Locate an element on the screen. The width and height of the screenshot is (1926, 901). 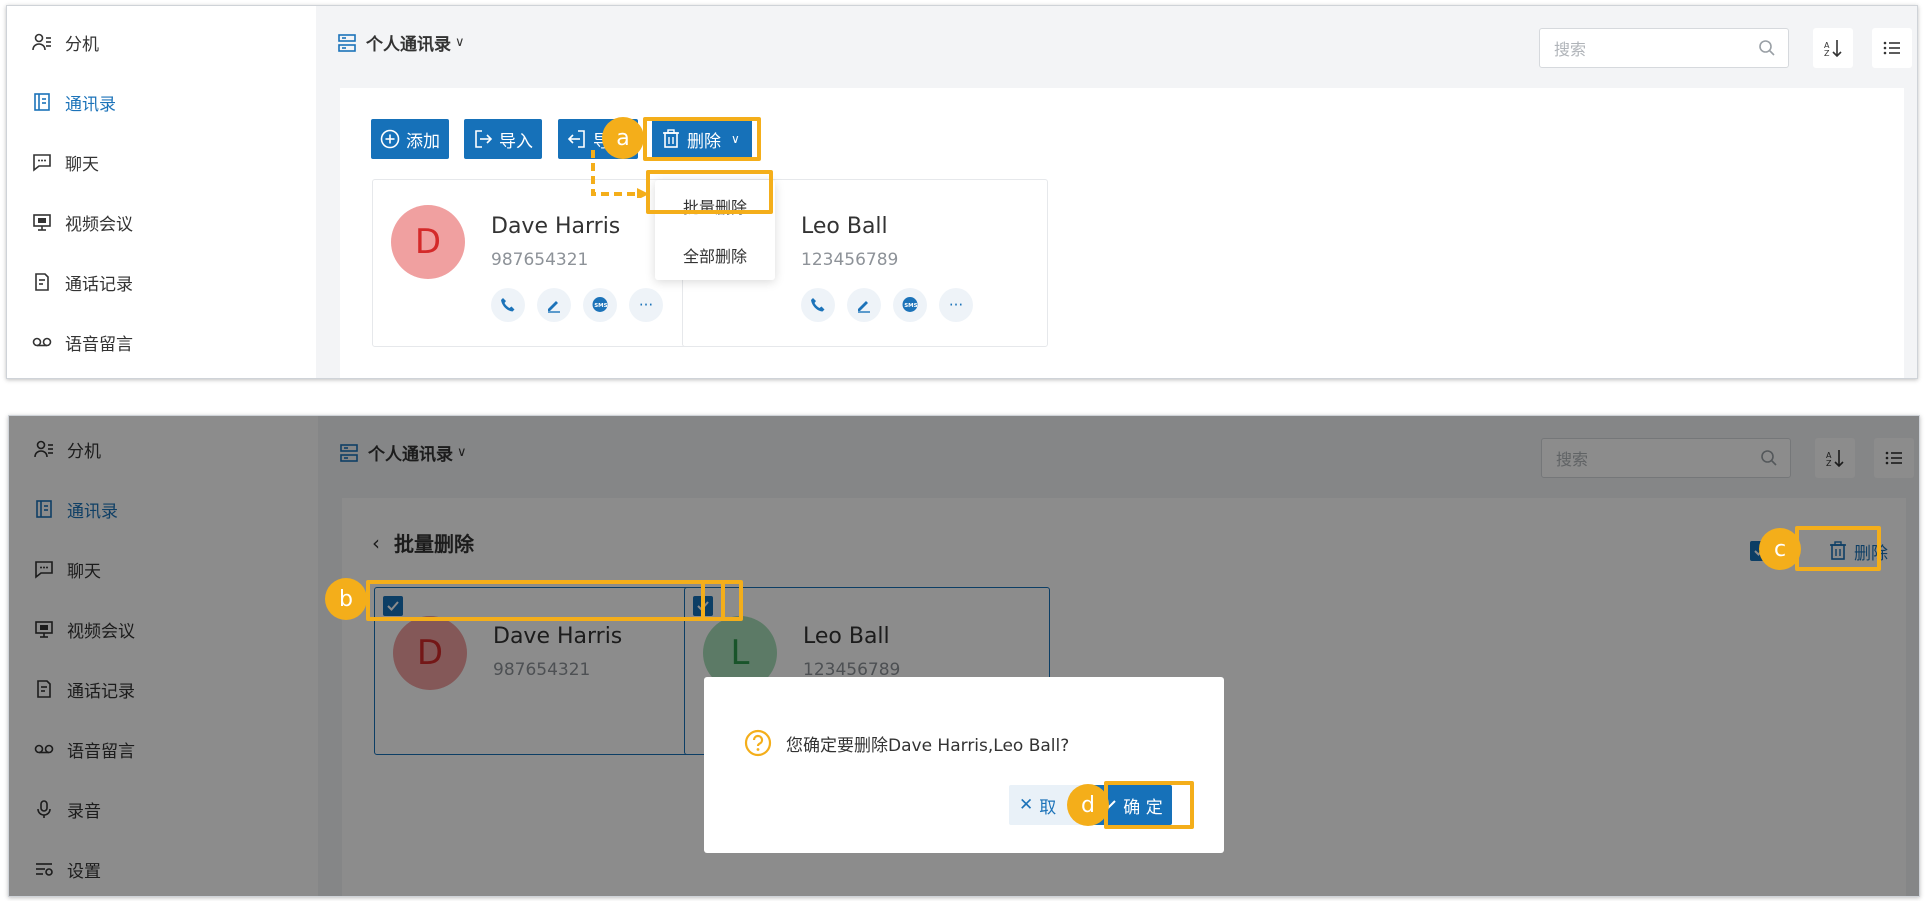
sidebar-item-voicemail: 语音留言 is located at coordinates (82, 342).